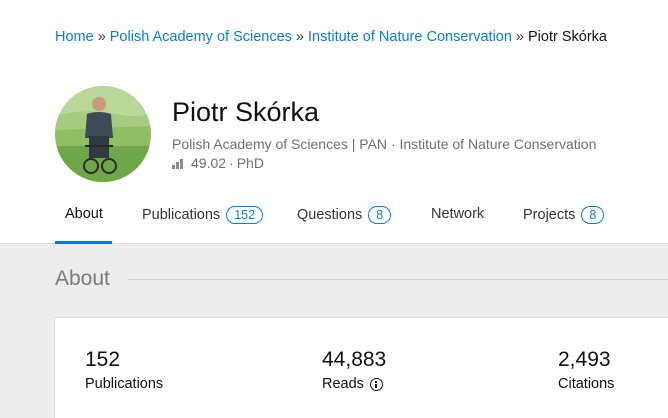 This screenshot has width=668, height=418. I want to click on section-title: About, so click(82, 278).